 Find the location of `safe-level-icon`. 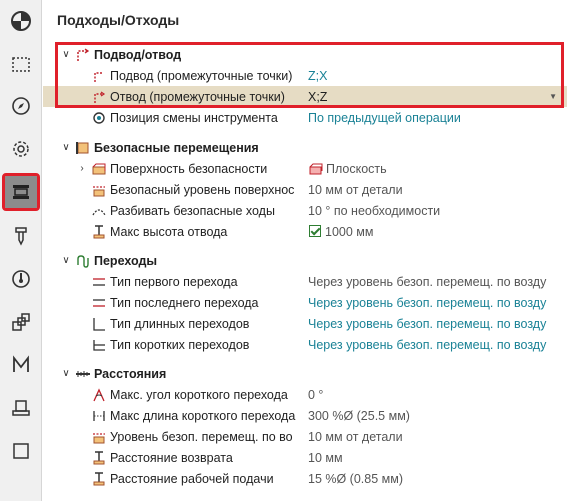

safe-level-icon is located at coordinates (99, 190).